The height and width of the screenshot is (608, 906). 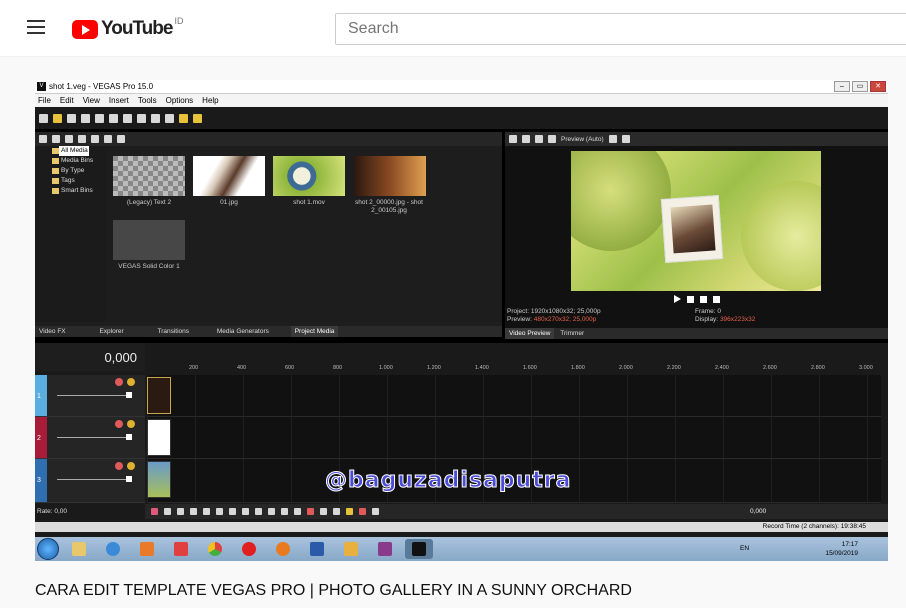 I want to click on ripple-icon, so click(x=375, y=511).